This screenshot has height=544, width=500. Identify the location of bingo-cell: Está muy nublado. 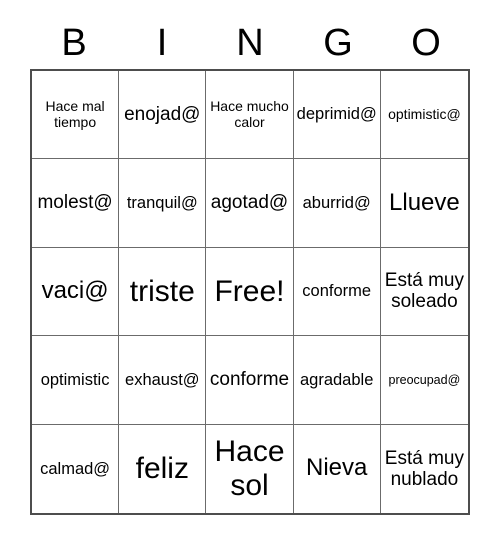
(424, 469).